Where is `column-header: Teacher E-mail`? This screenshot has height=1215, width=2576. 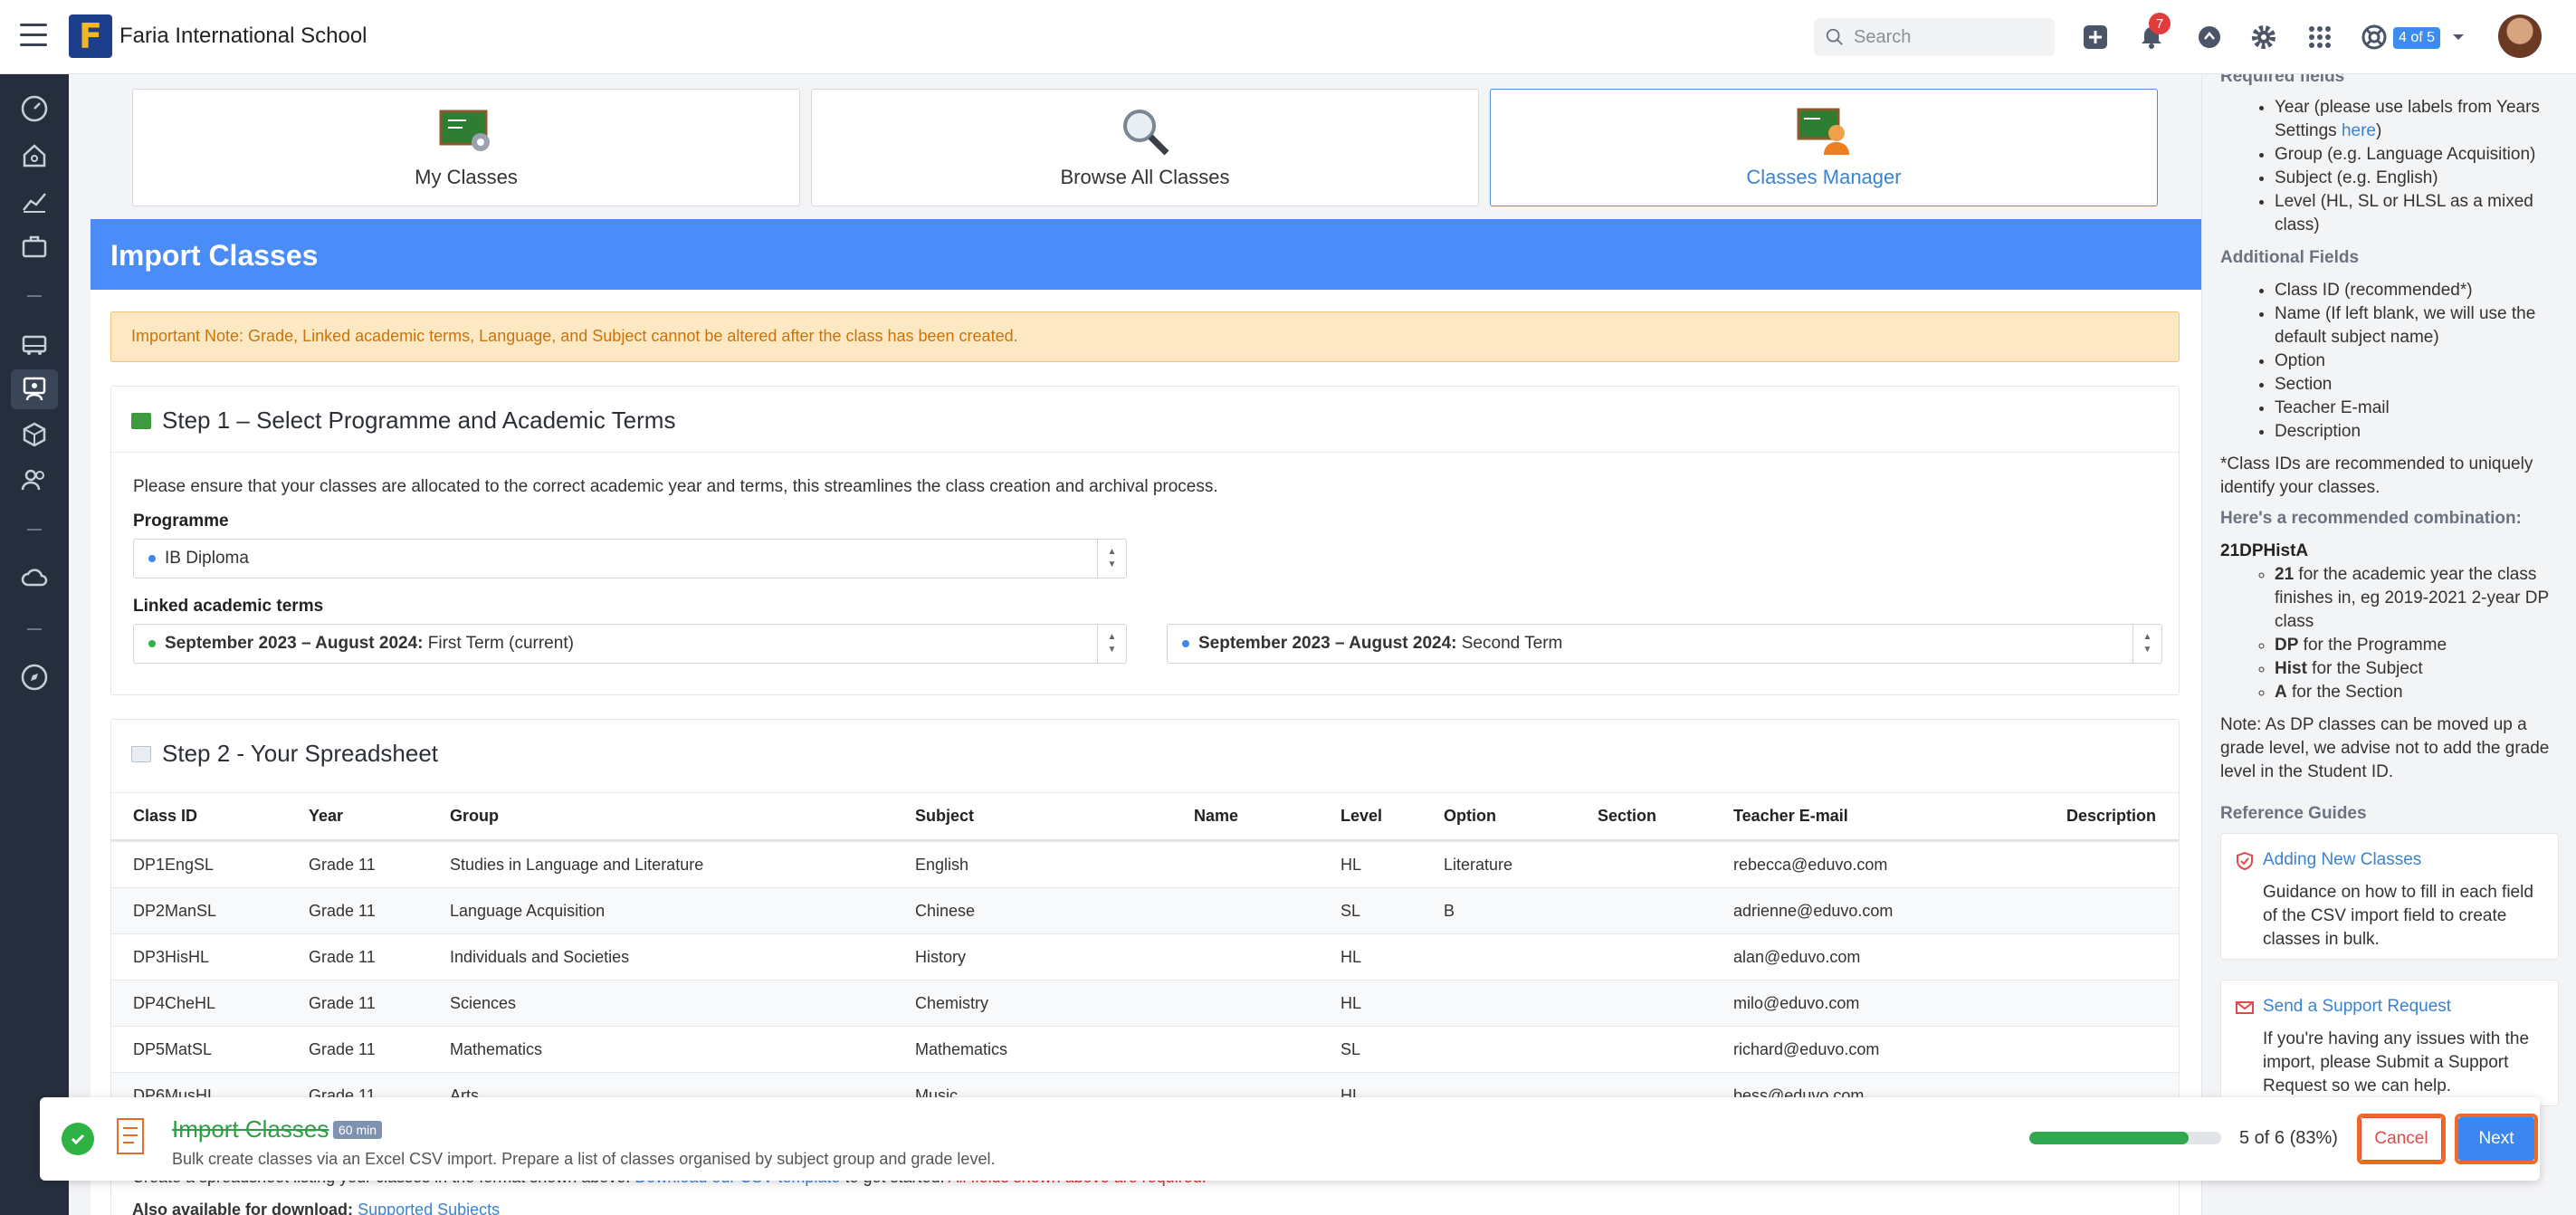 column-header: Teacher E-mail is located at coordinates (1790, 816).